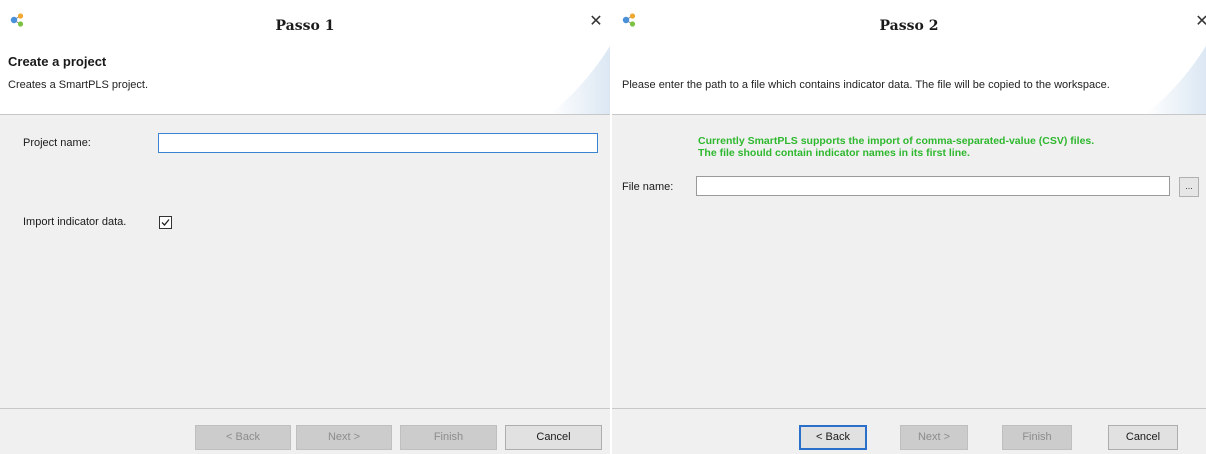 This screenshot has width=1206, height=454. Describe the element at coordinates (648, 187) in the screenshot. I see `file-name-label: File name:` at that location.